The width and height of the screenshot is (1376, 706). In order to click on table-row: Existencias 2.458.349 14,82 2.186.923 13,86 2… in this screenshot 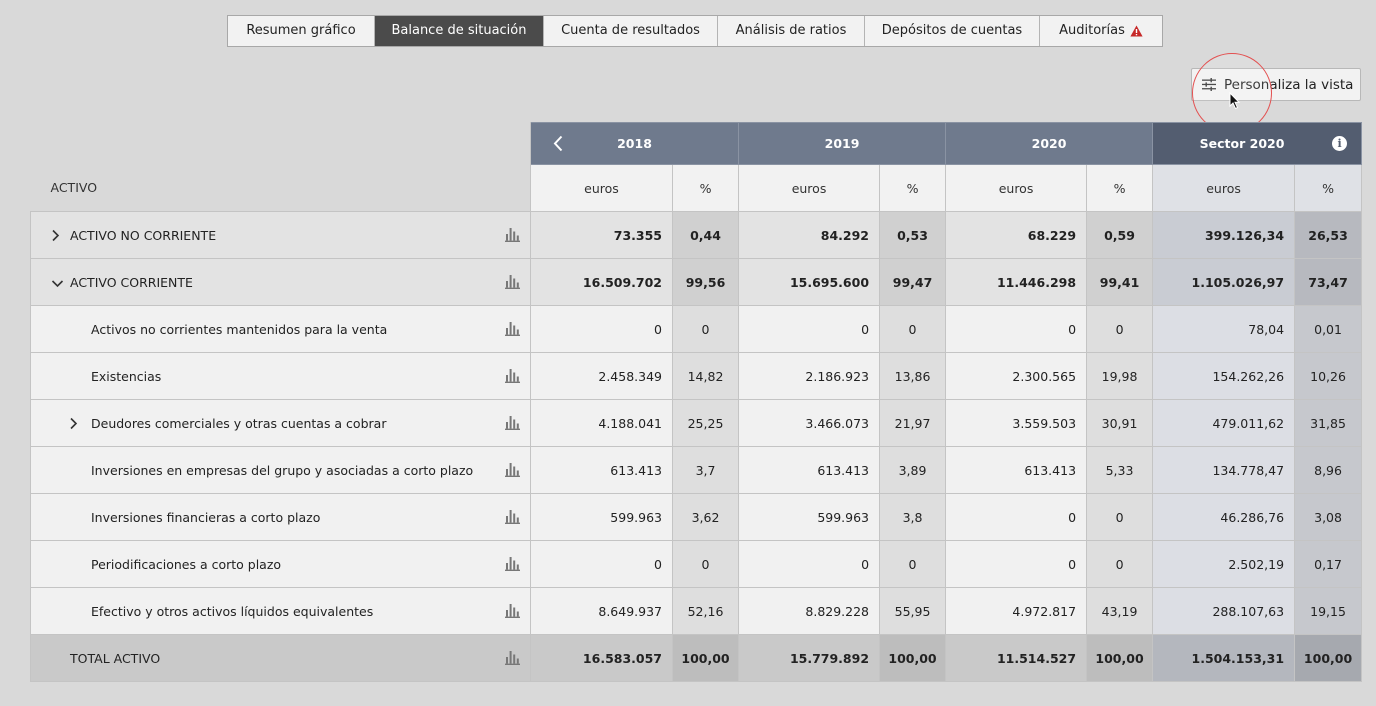, I will do `click(696, 376)`.